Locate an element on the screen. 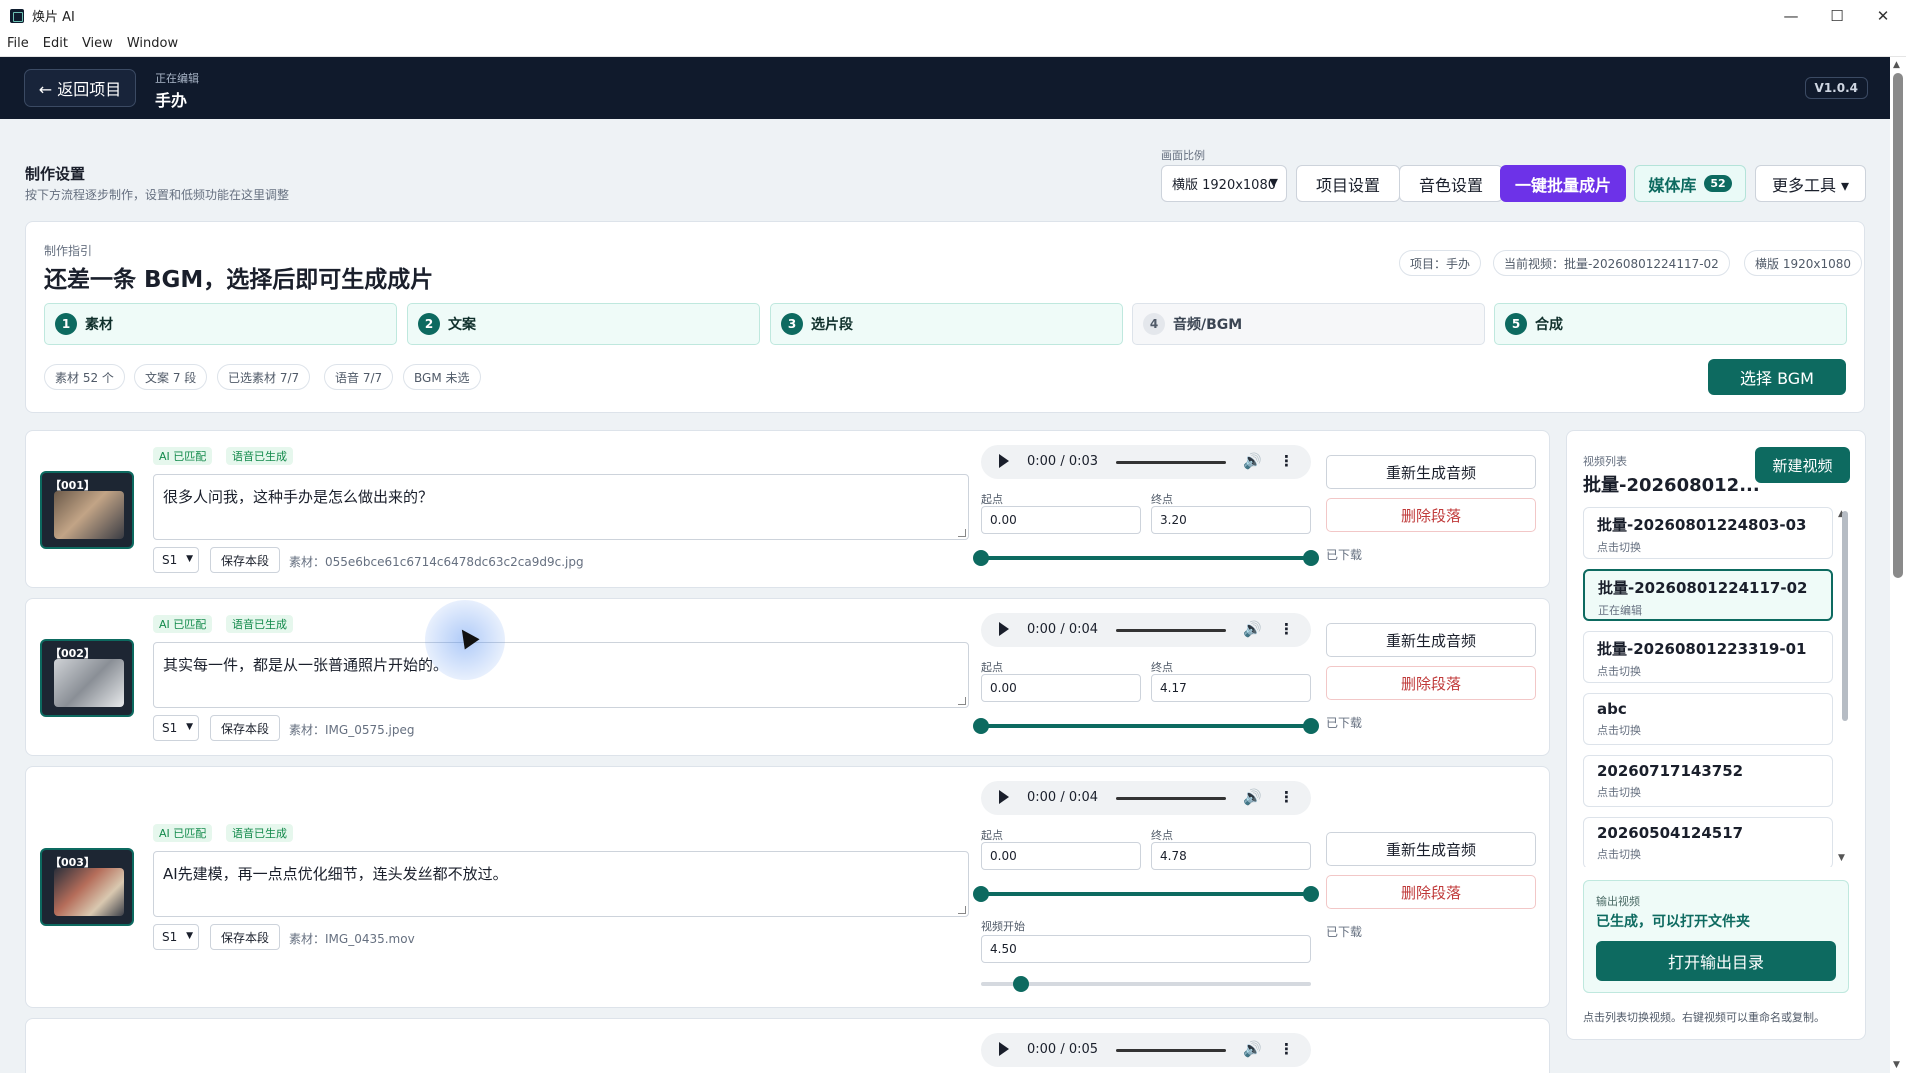 The image size is (1906, 1073). video-list-item: 批量-20260801224803-03 点击切换 is located at coordinates (1708, 533).